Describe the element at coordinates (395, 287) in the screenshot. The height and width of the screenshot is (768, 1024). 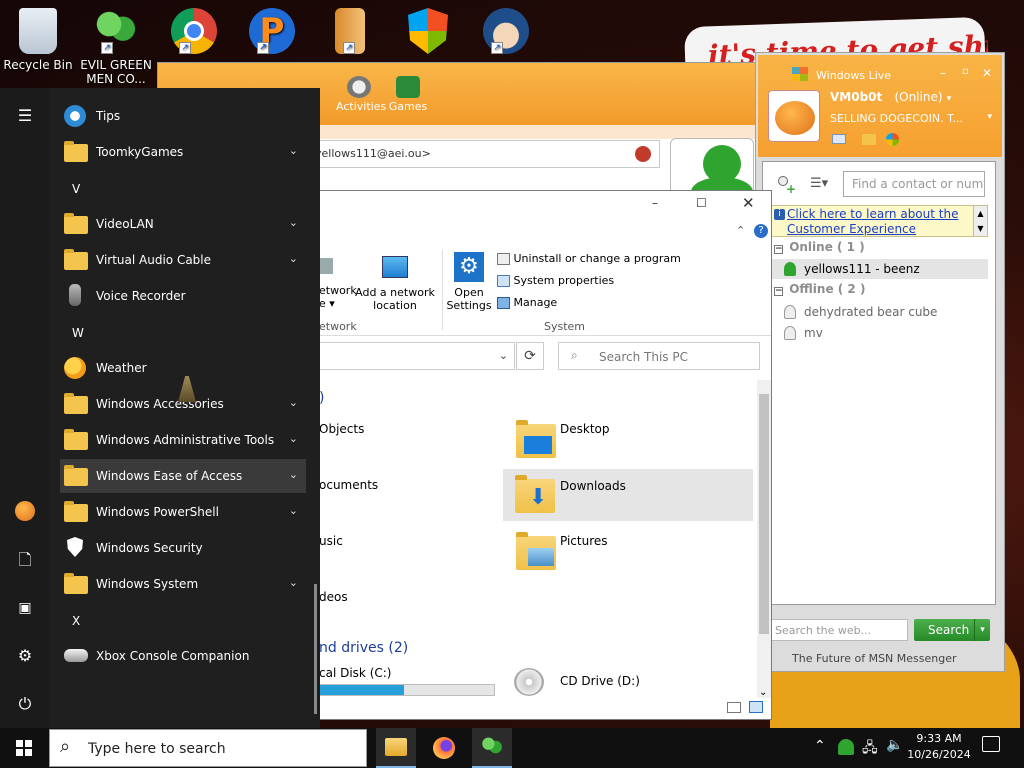
I see `add-network-location-button: Add a network location` at that location.